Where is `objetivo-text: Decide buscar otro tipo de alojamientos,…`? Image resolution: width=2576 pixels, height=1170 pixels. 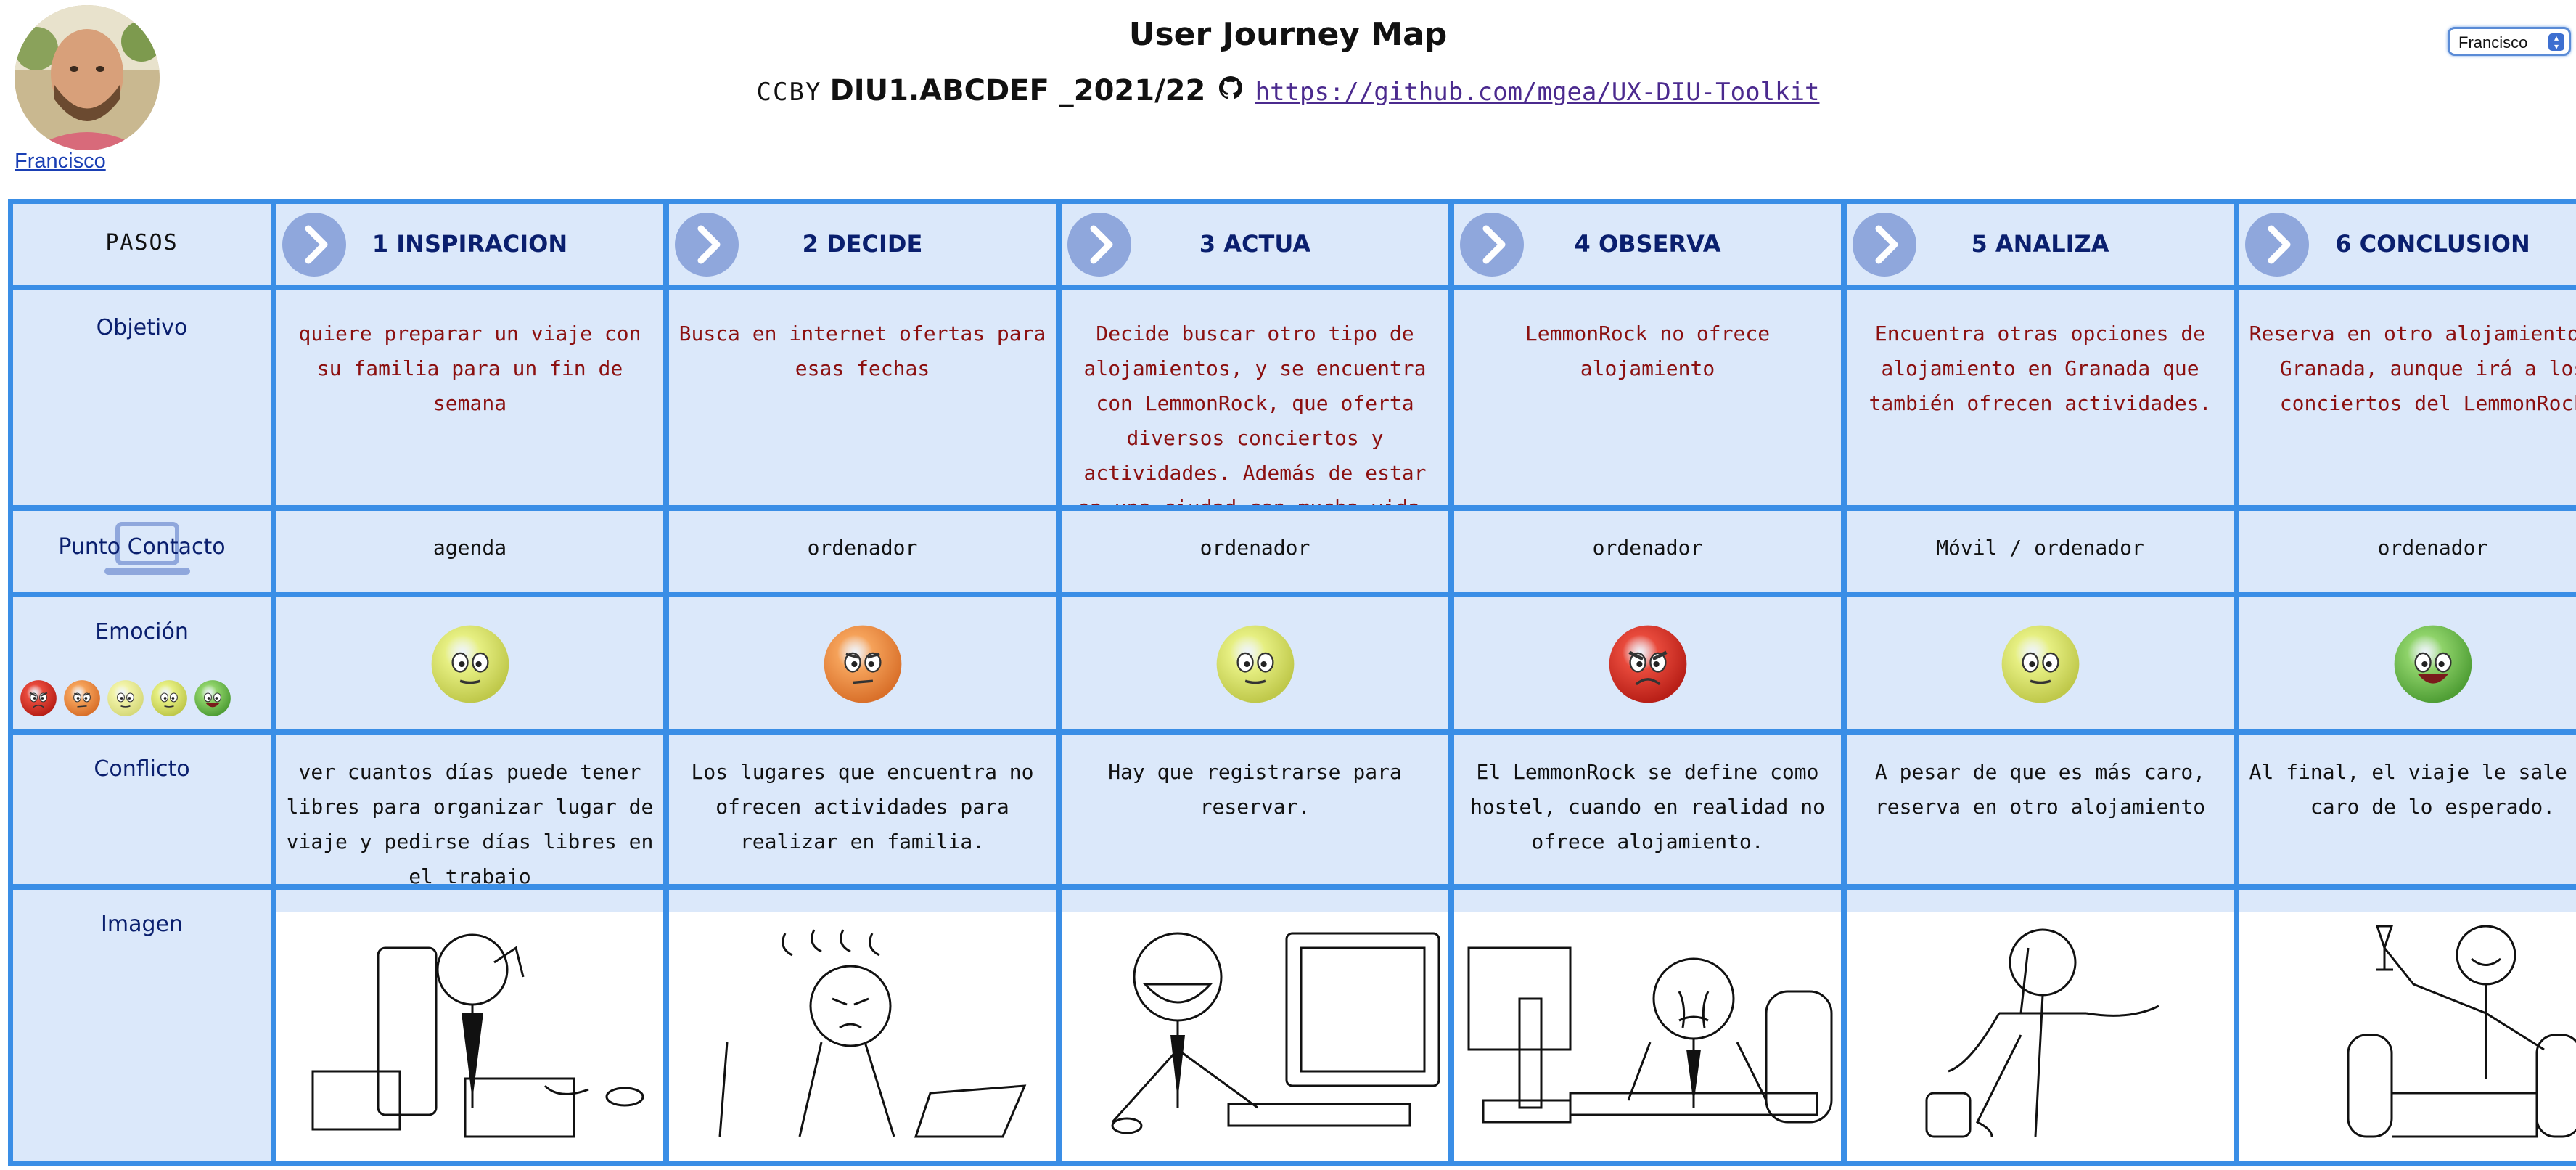
objetivo-text: Decide buscar otro tipo de alojamientos,… is located at coordinates (1255, 413).